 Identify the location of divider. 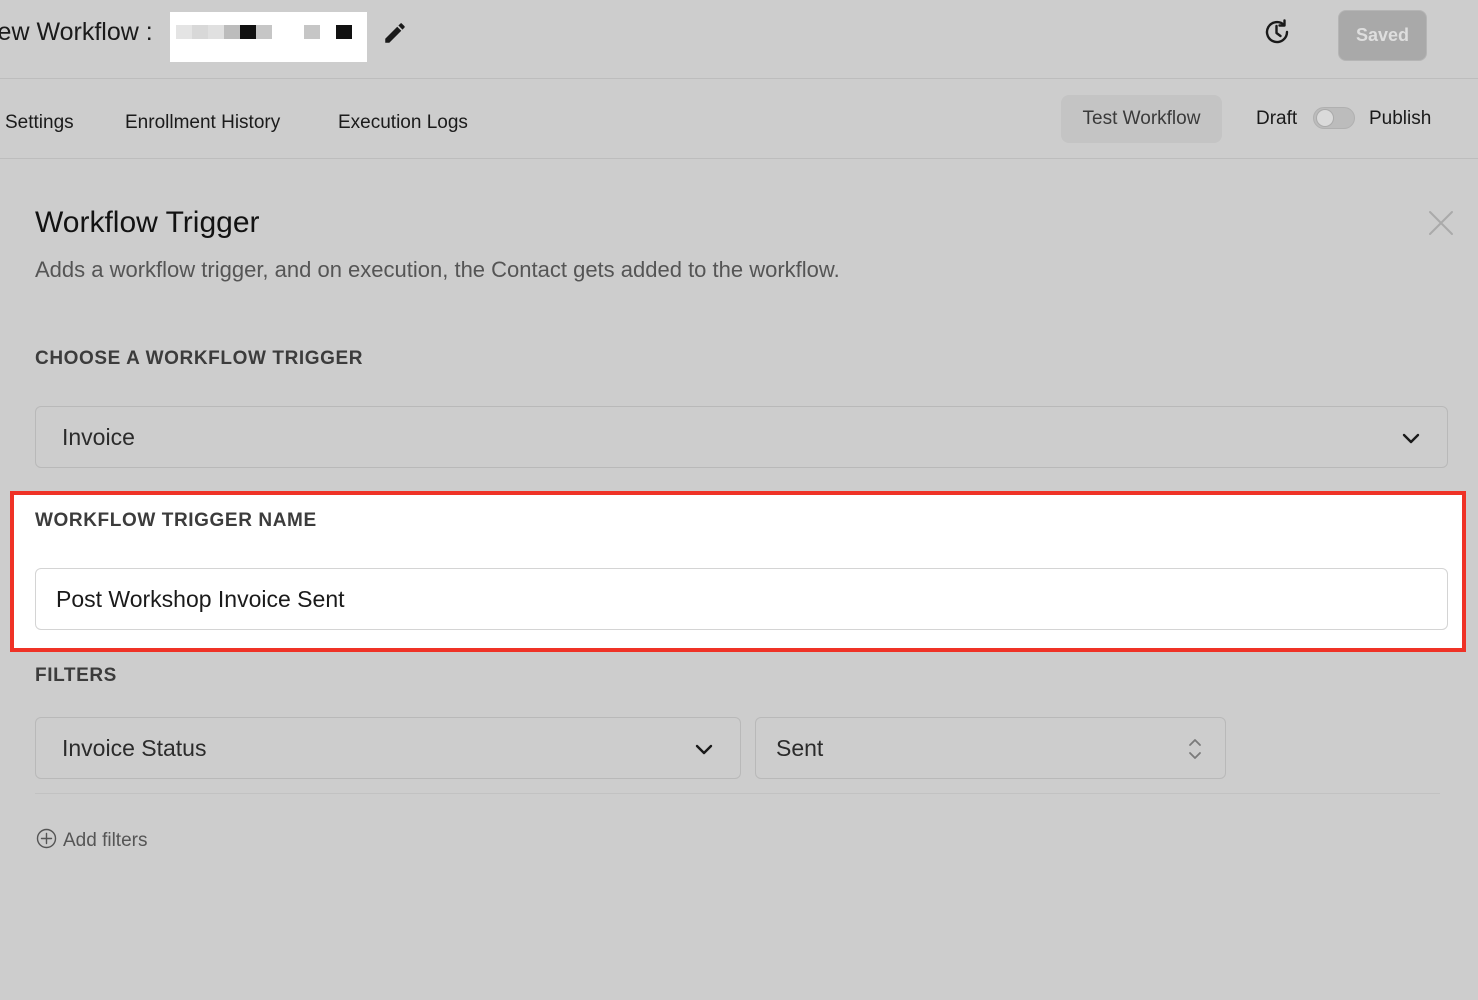
(737, 793).